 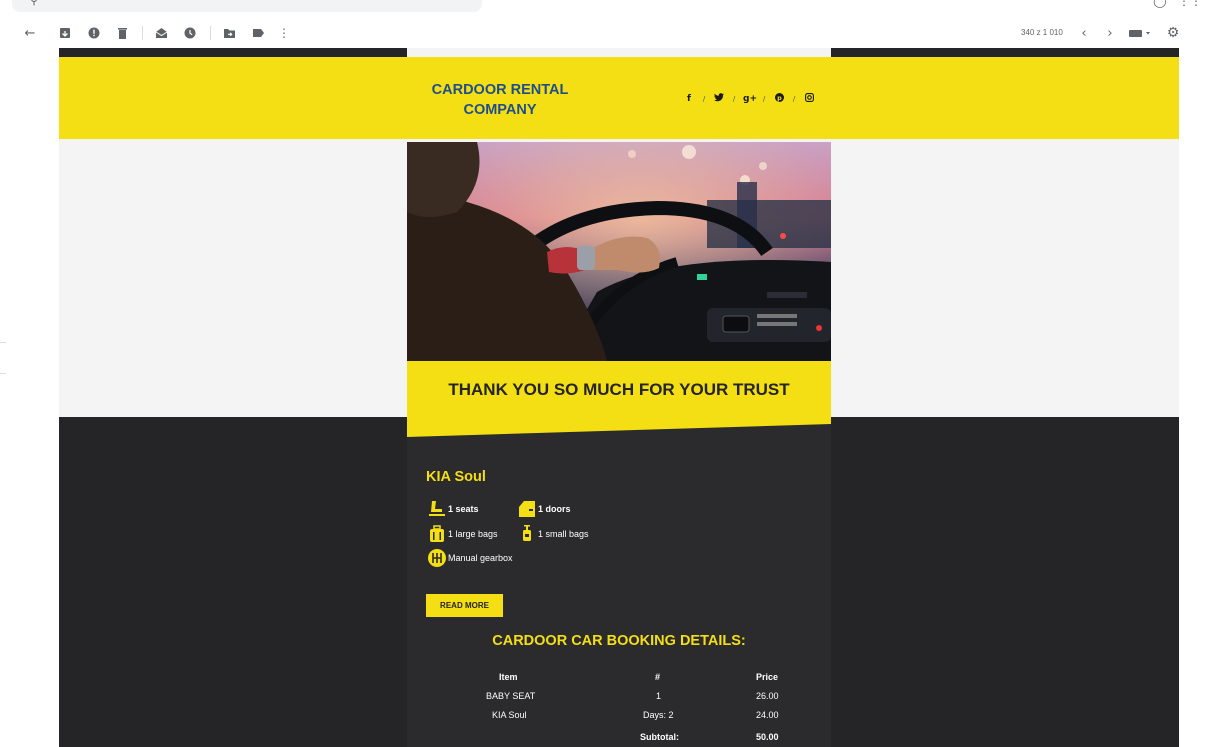 I want to click on table-header-price: Price, so click(x=767, y=677).